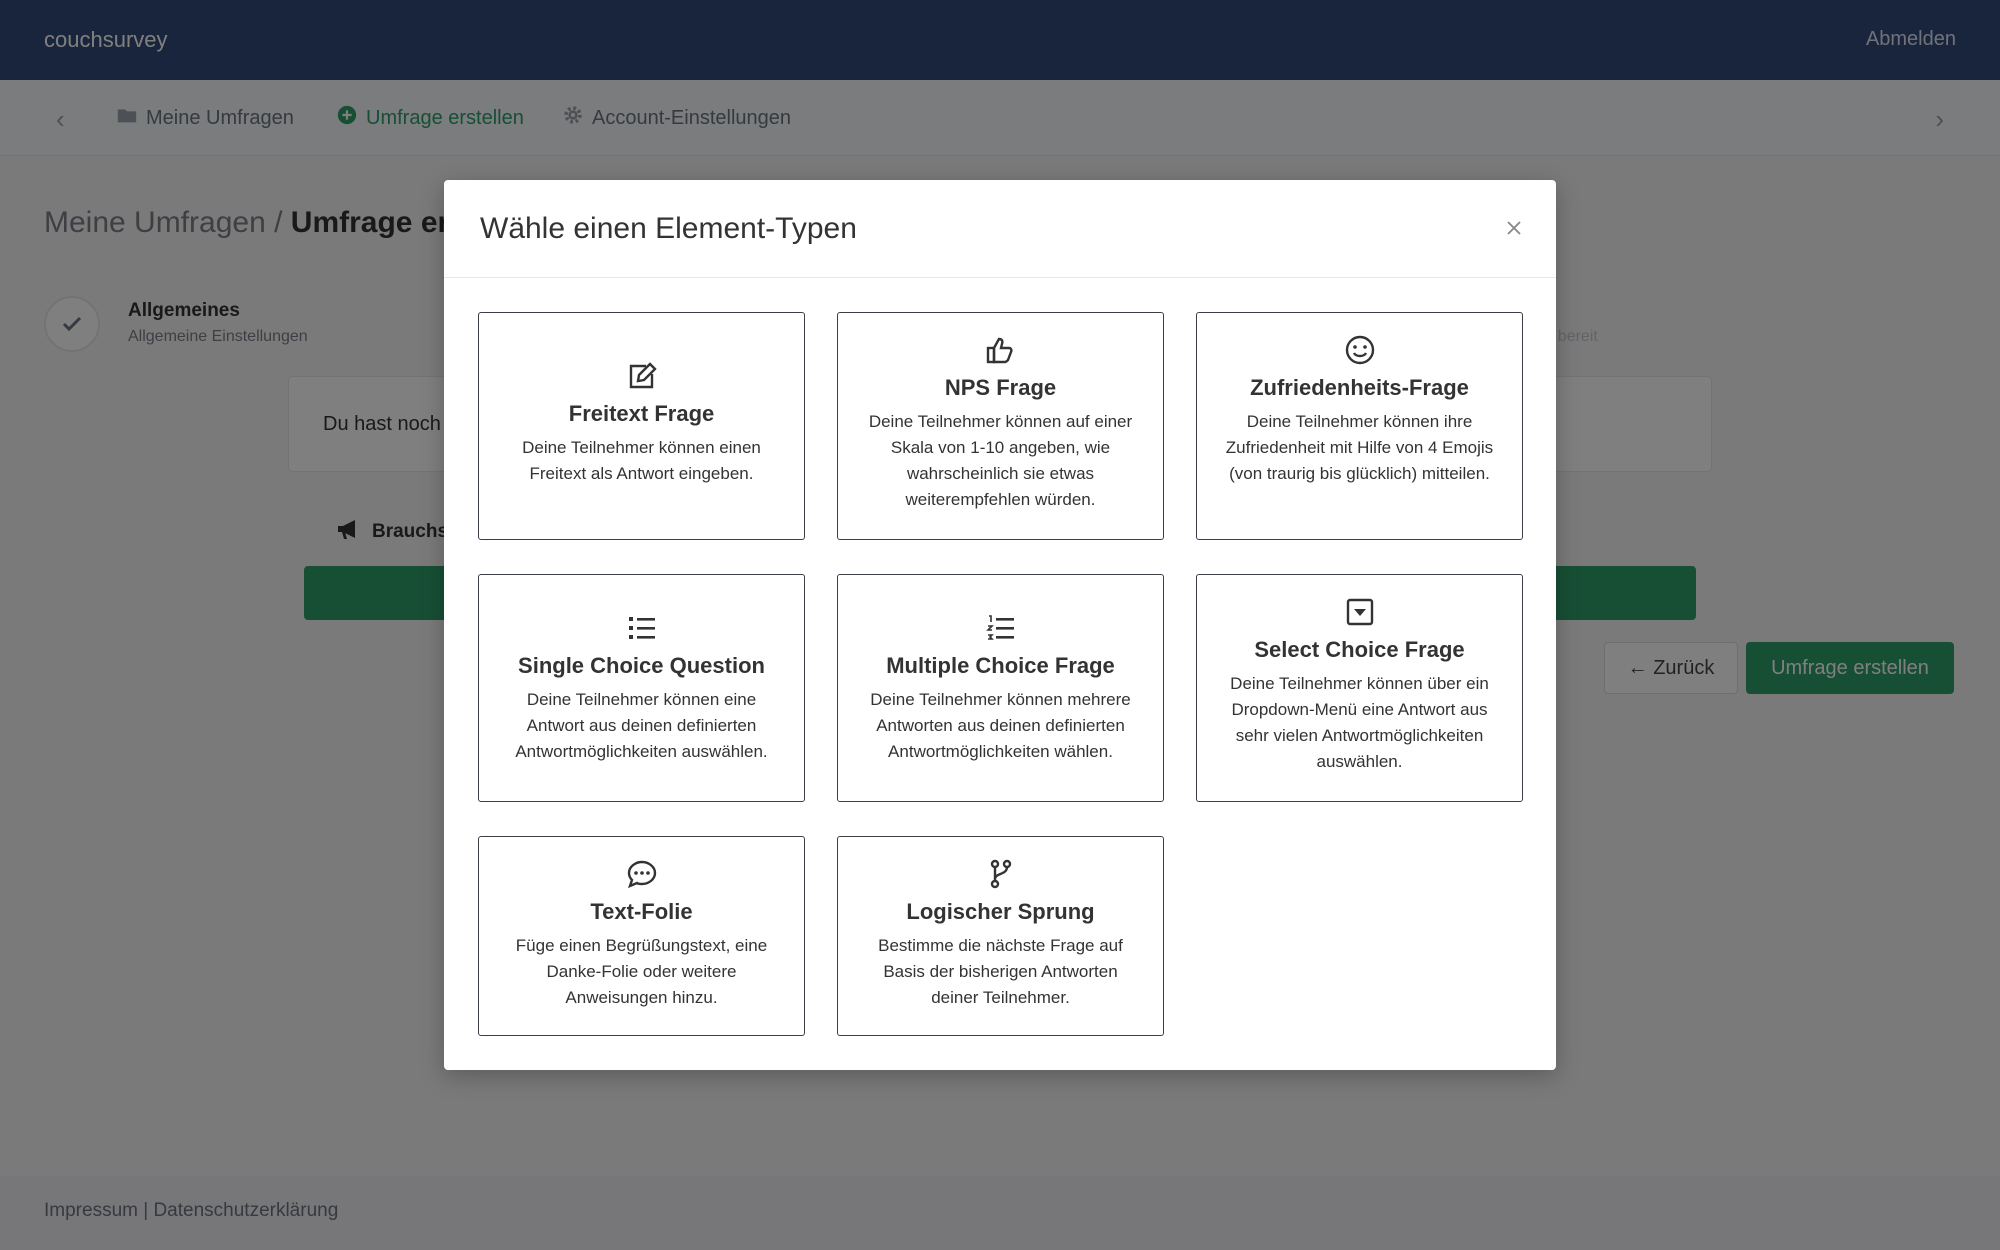 This screenshot has height=1250, width=2000. What do you see at coordinates (642, 874) in the screenshot?
I see `chat-bubble-icon` at bounding box center [642, 874].